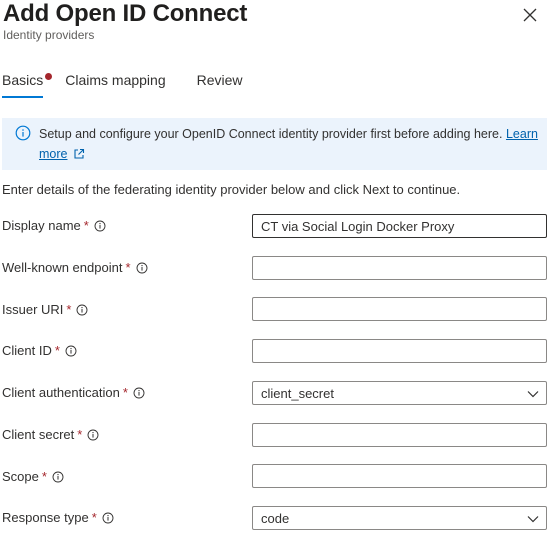 The width and height of the screenshot is (557, 541). I want to click on close-icon, so click(530, 15).